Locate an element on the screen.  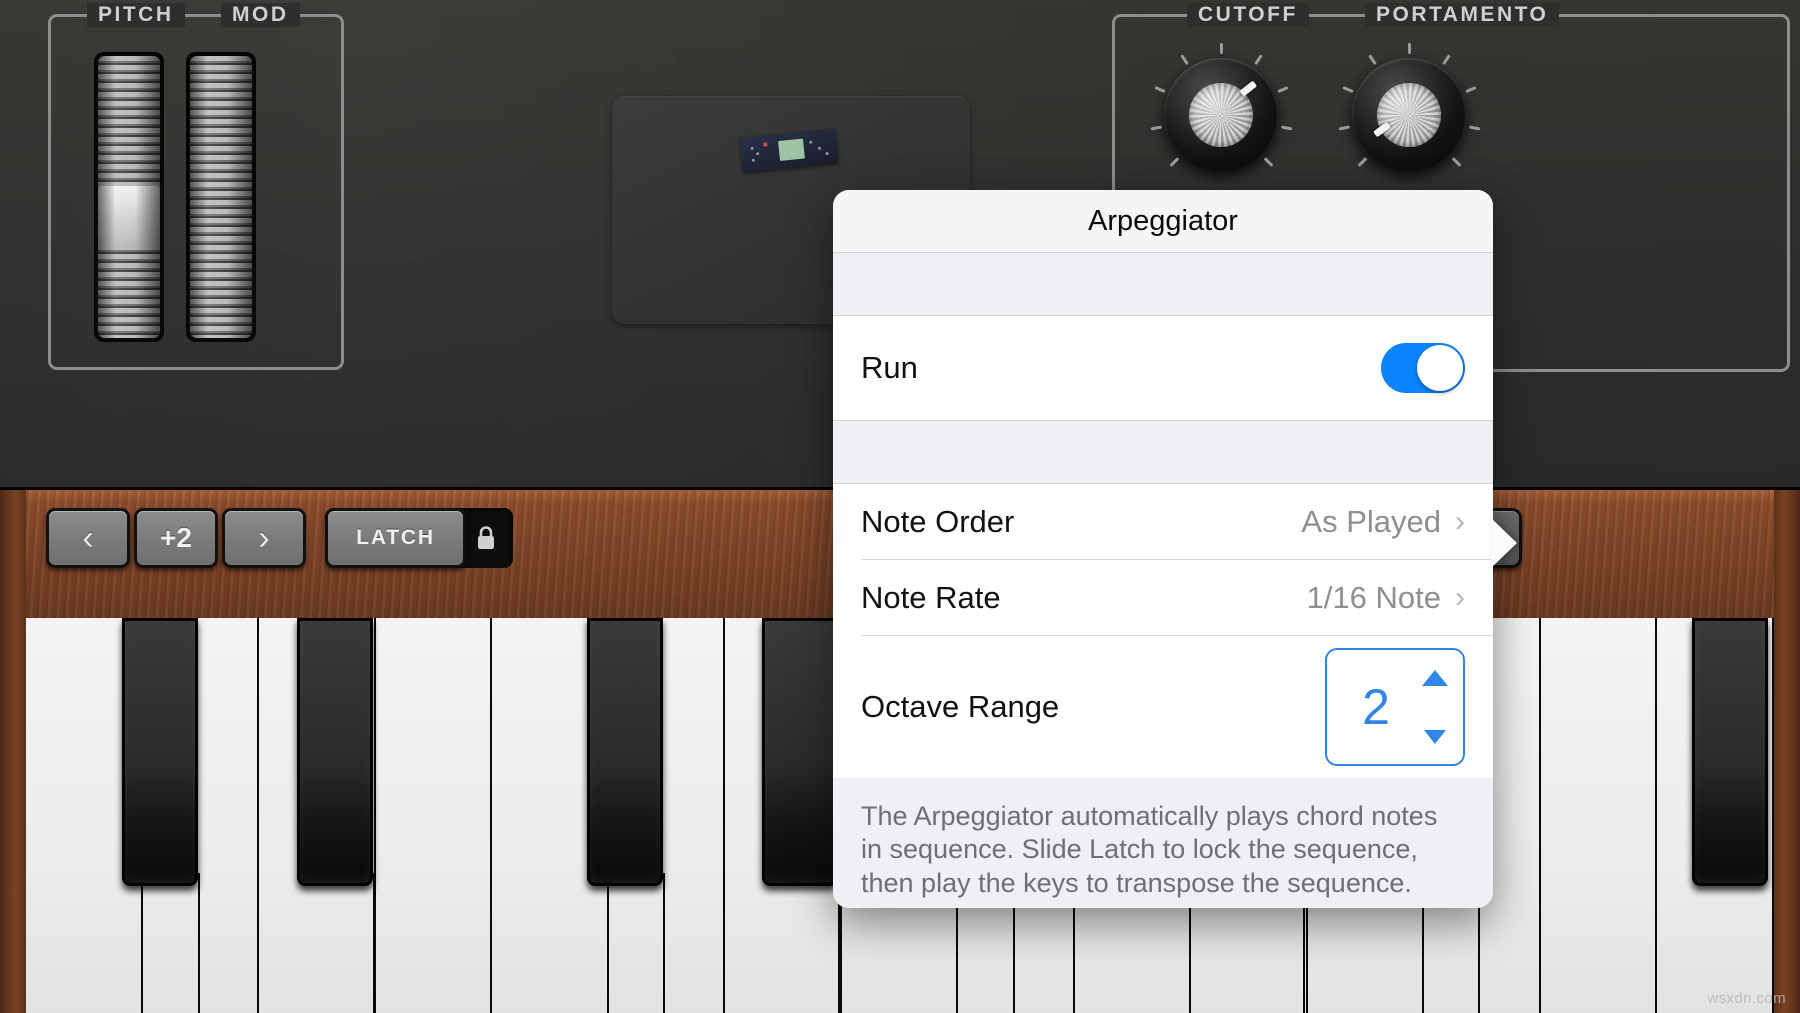
cutoff-knob is located at coordinates (1221, 107).